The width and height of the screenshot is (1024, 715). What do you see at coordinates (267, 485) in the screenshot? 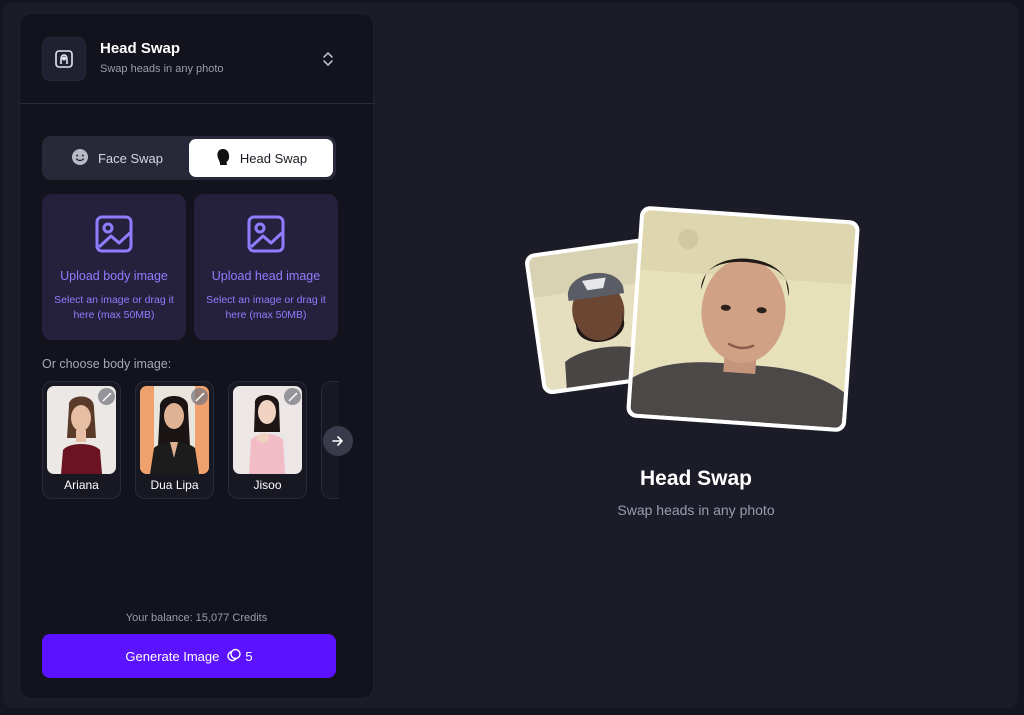
I see `preset-name: Jisoo` at bounding box center [267, 485].